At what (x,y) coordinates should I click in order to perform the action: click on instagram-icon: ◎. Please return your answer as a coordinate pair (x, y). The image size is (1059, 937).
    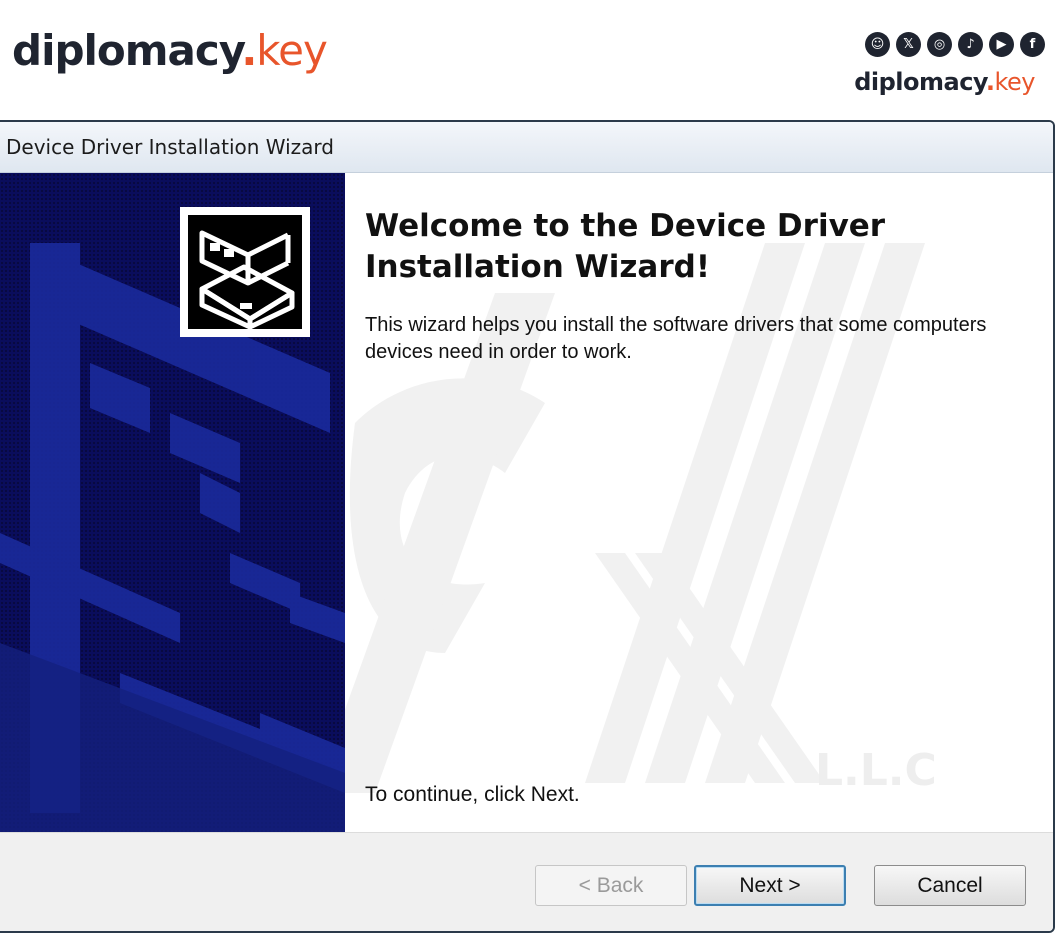
    Looking at the image, I should click on (939, 44).